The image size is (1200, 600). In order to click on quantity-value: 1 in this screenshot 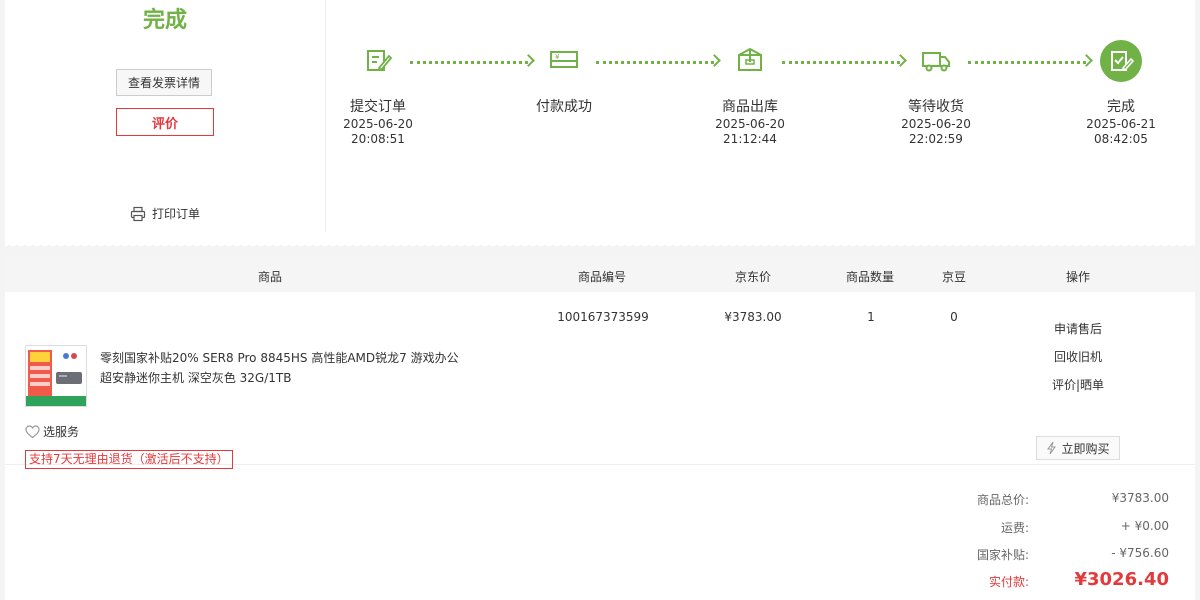, I will do `click(871, 317)`.